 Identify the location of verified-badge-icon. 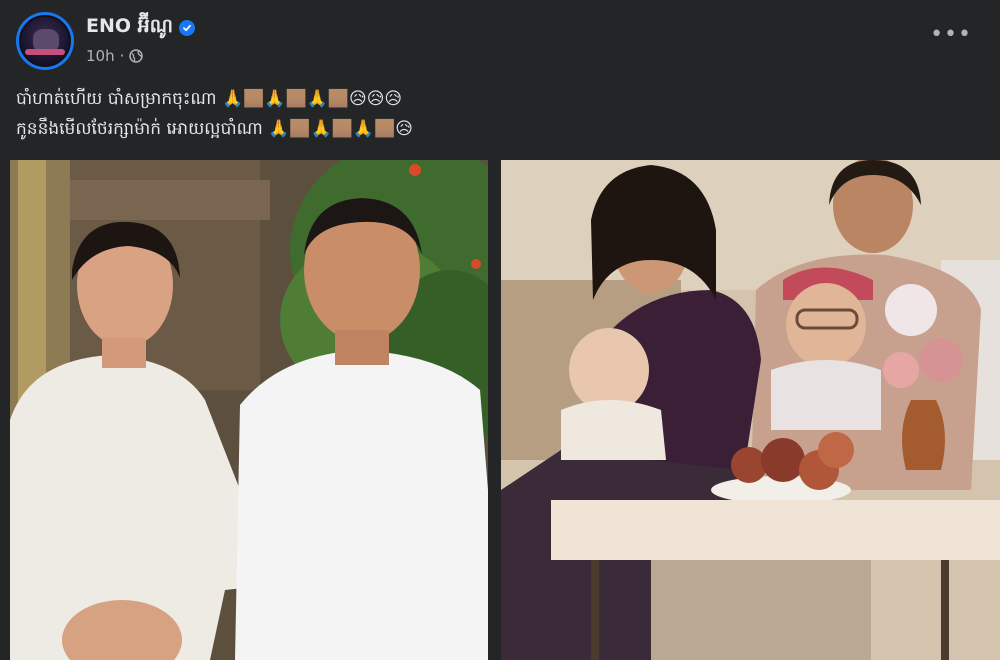
(186, 28).